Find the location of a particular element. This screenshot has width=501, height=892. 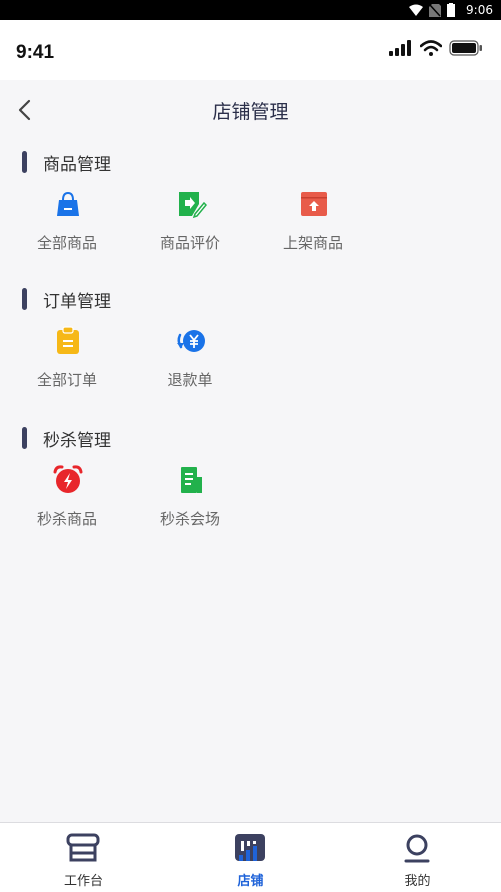

menu-item-product-reviews: 商品评价 is located at coordinates (190, 224).